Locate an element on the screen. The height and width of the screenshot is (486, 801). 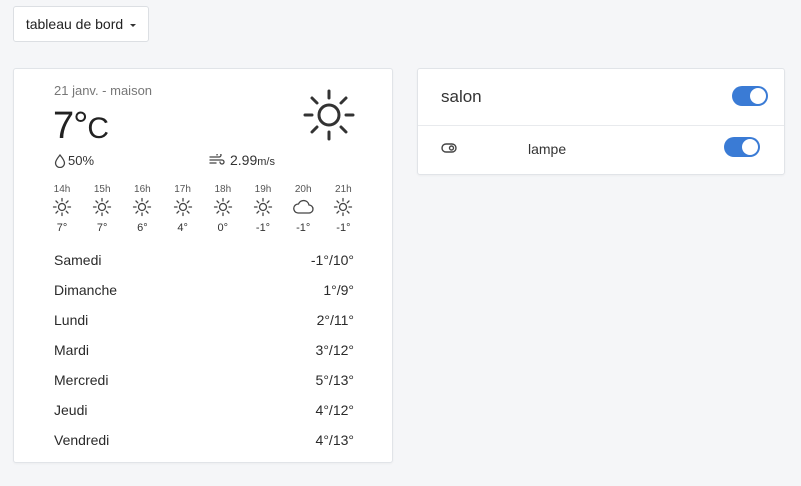
hourly-time: 14h is located at coordinates (62, 189).